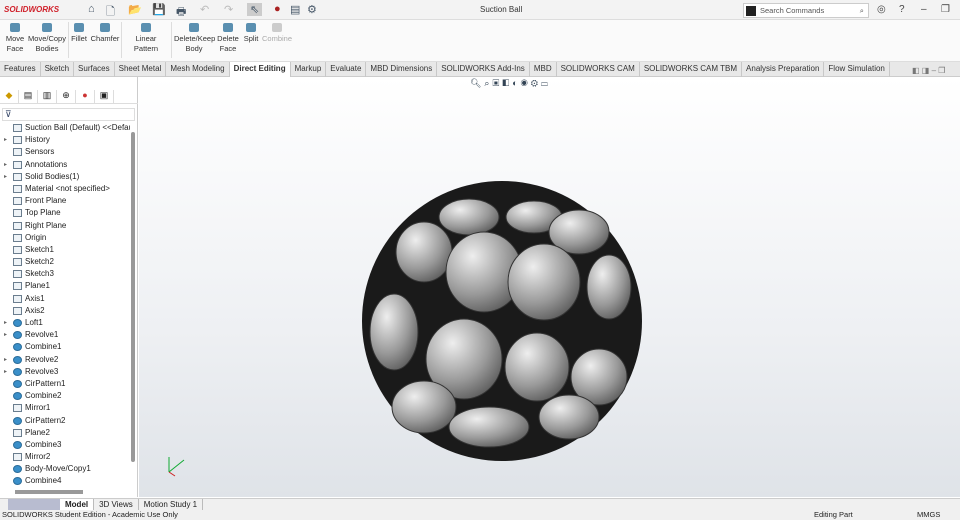  Describe the element at coordinates (85, 97) in the screenshot. I see `display-manager-tab-icon: ●` at that location.